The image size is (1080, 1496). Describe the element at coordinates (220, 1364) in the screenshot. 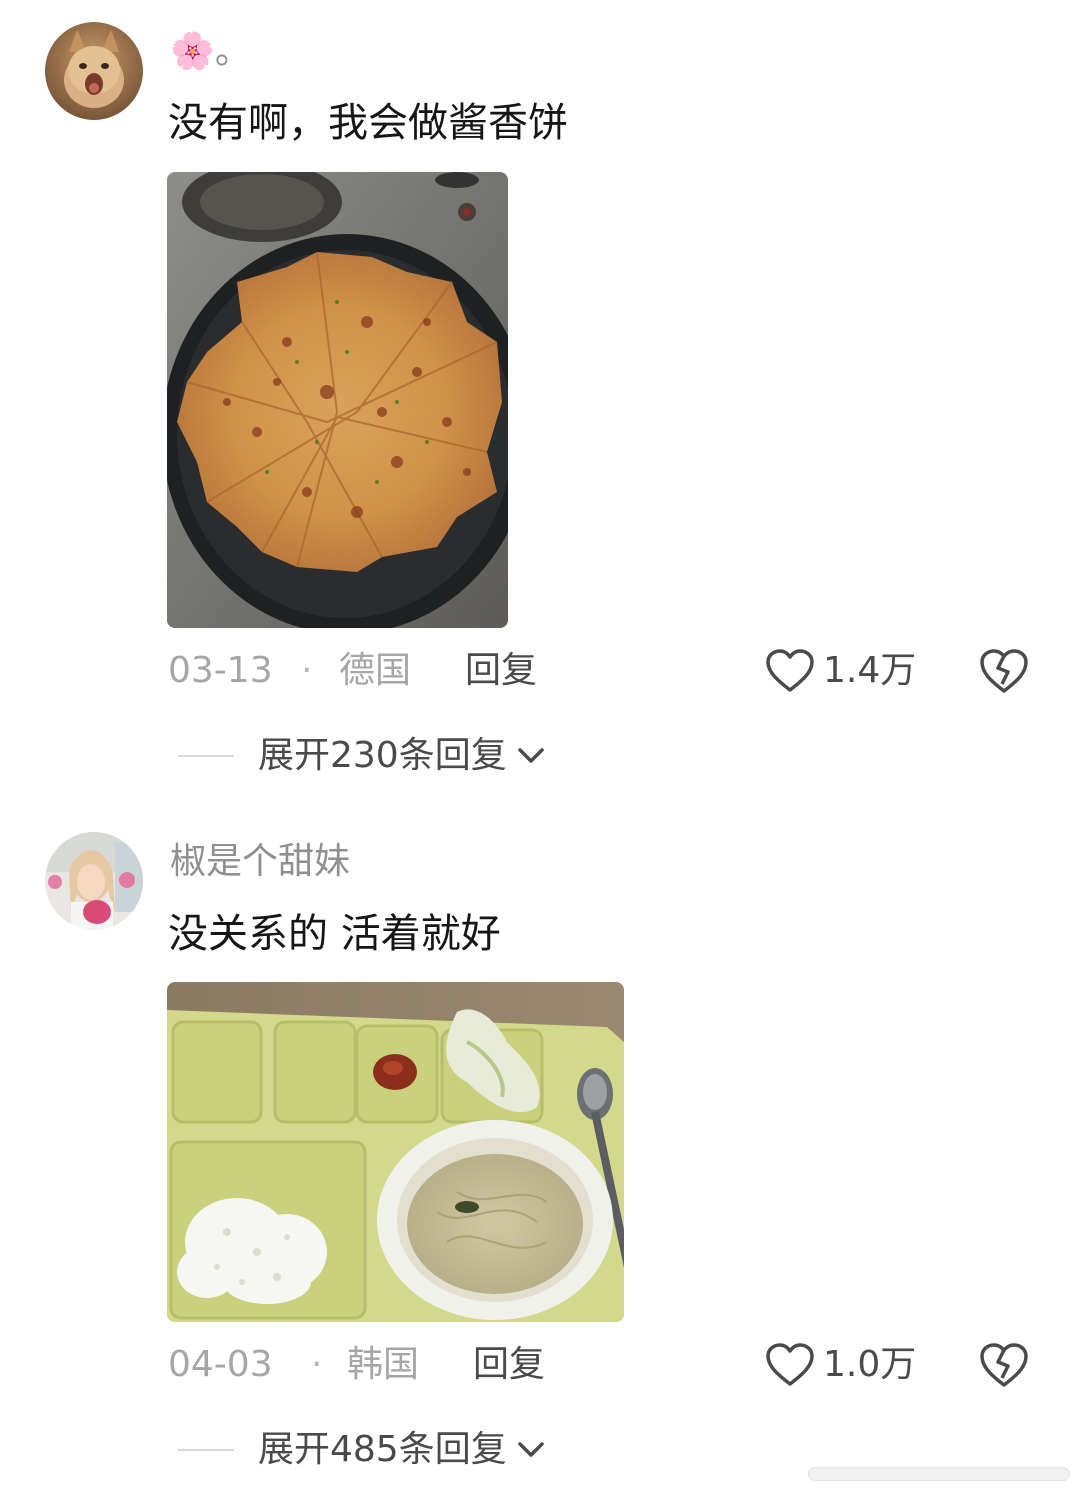

I see `comment-date: 04-03` at that location.